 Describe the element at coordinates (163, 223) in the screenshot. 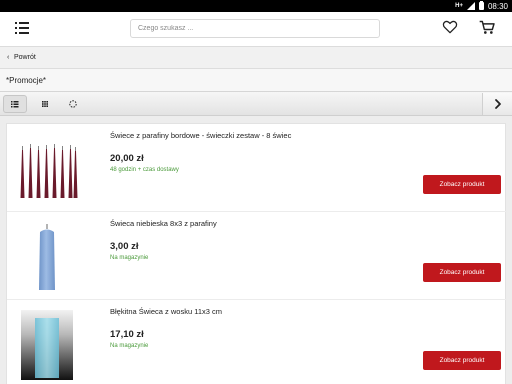

I see `product-name: Świeca niebieska 8x3 z parafiny` at that location.